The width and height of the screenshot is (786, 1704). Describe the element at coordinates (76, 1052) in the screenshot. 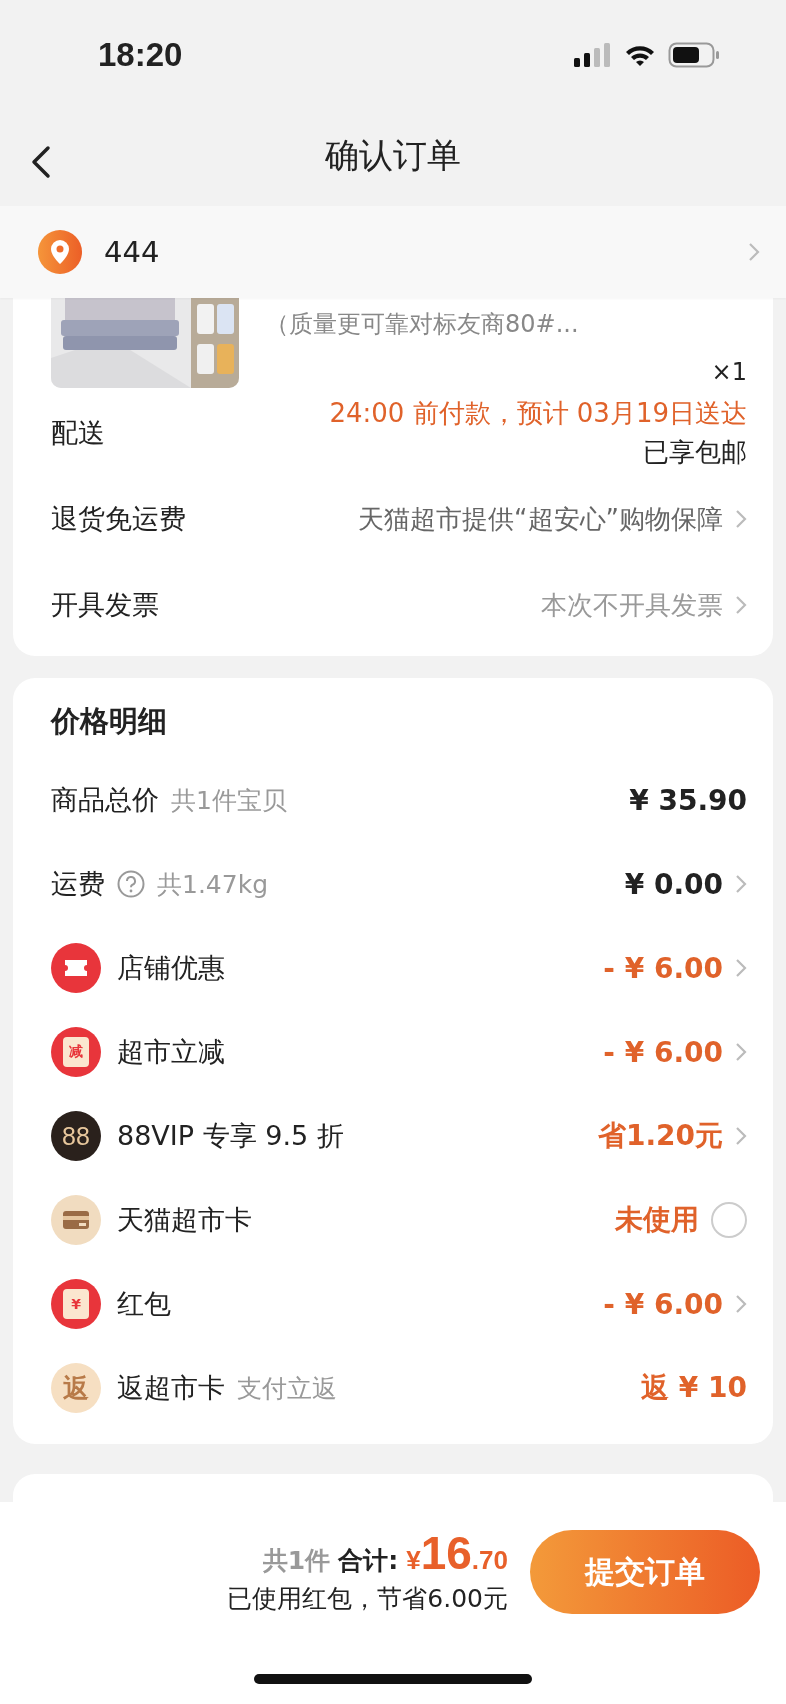

I see `discount-icon: 减` at that location.